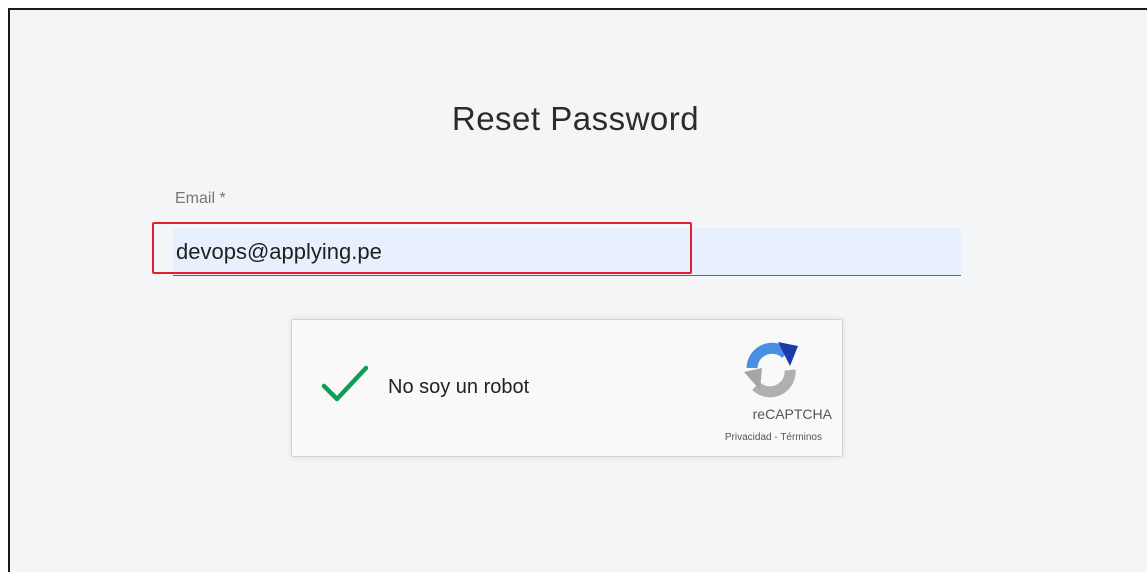 Image resolution: width=1147 pixels, height=572 pixels. I want to click on checkmark-icon, so click(345, 384).